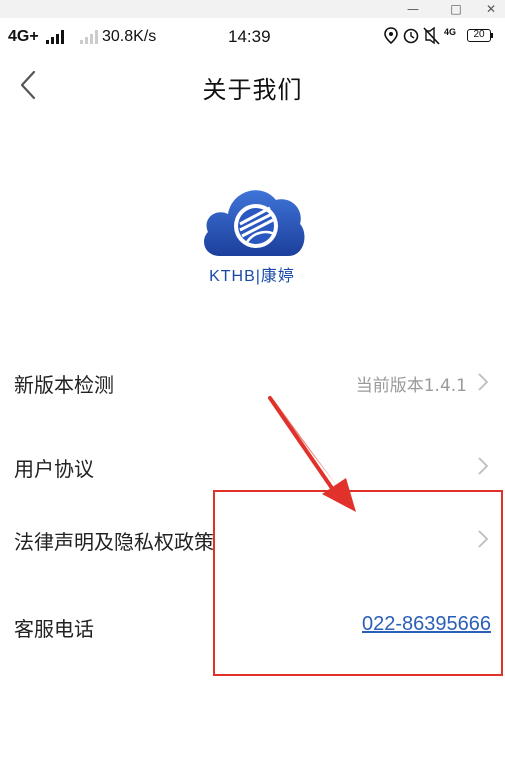 This screenshot has width=505, height=782. Describe the element at coordinates (252, 276) in the screenshot. I see `logo-text: KTHB|康婷` at that location.